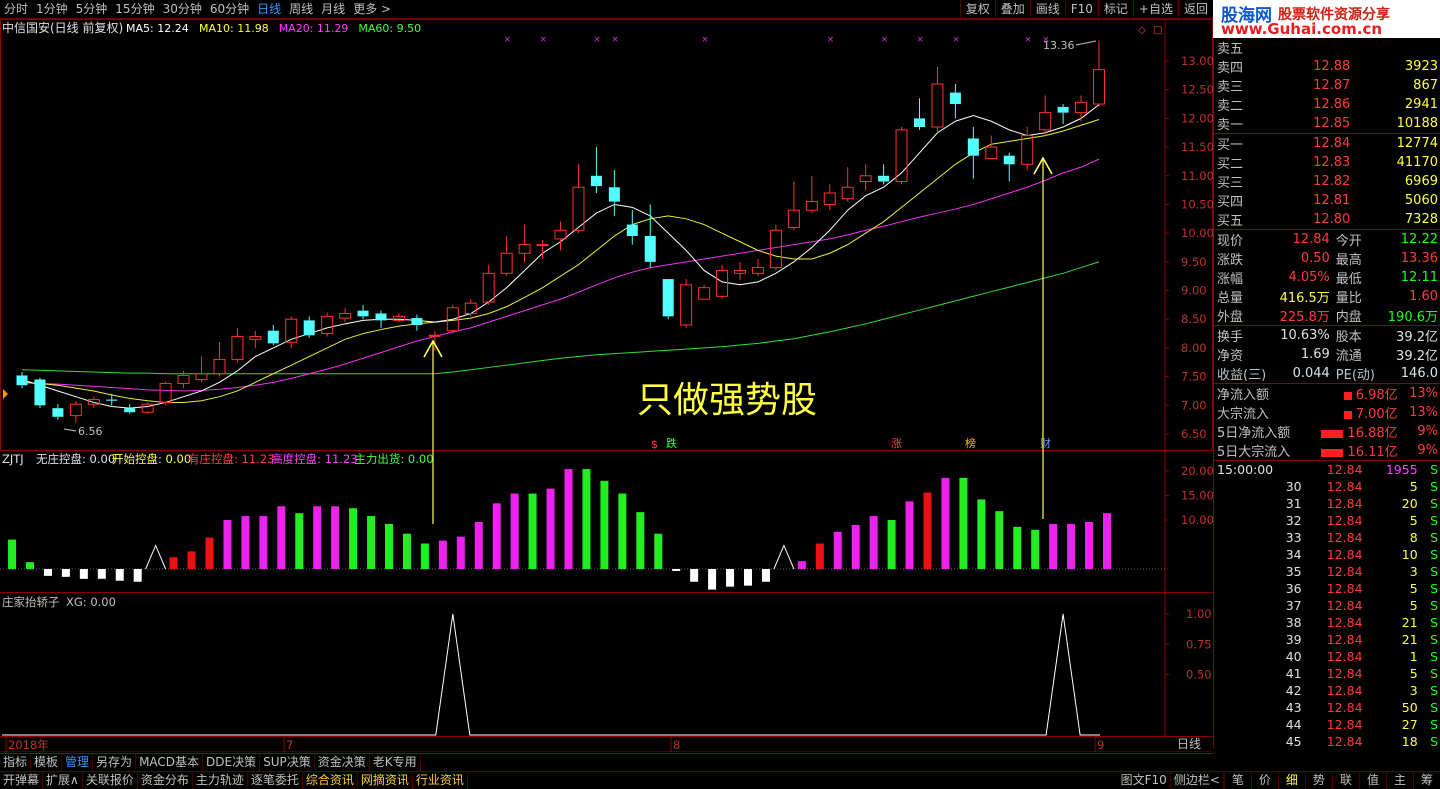 The height and width of the screenshot is (789, 1440). I want to click on indicator-tab: 老K专用, so click(395, 762).